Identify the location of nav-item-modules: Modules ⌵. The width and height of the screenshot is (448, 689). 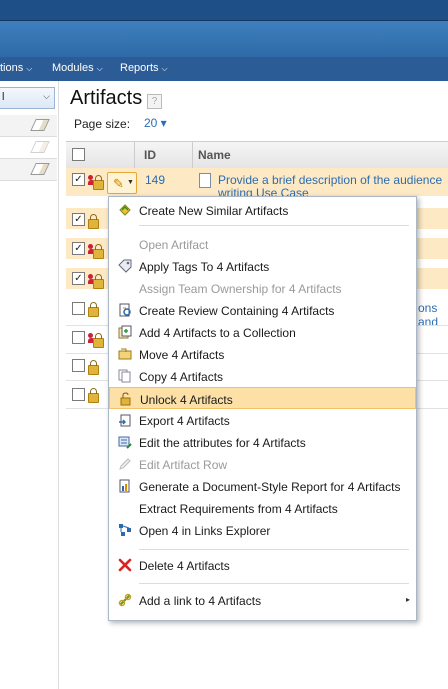
(77, 68).